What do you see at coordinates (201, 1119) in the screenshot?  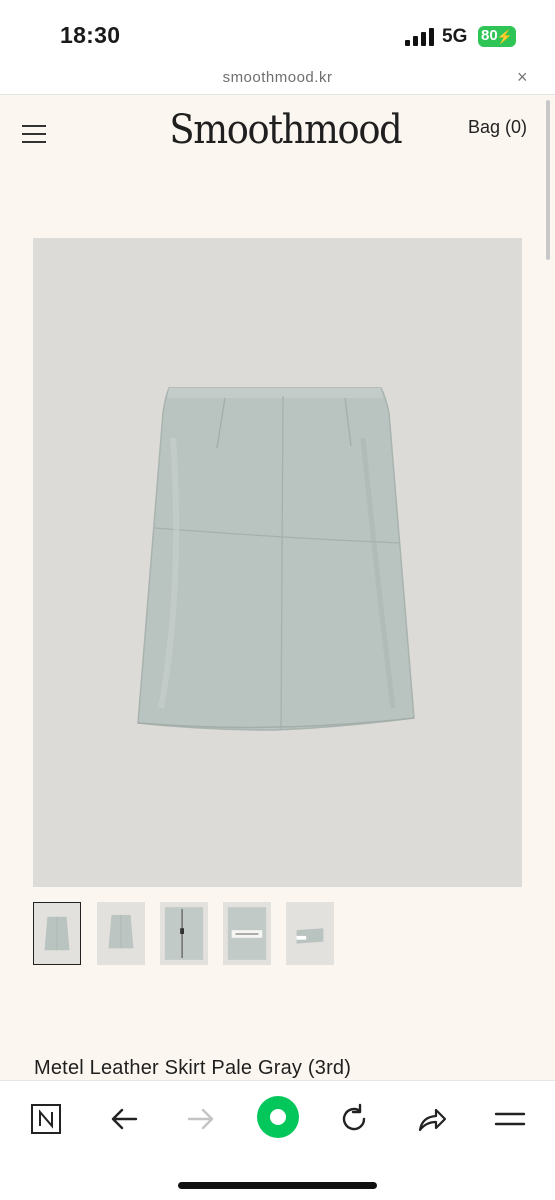 I see `forward-arrow-icon` at bounding box center [201, 1119].